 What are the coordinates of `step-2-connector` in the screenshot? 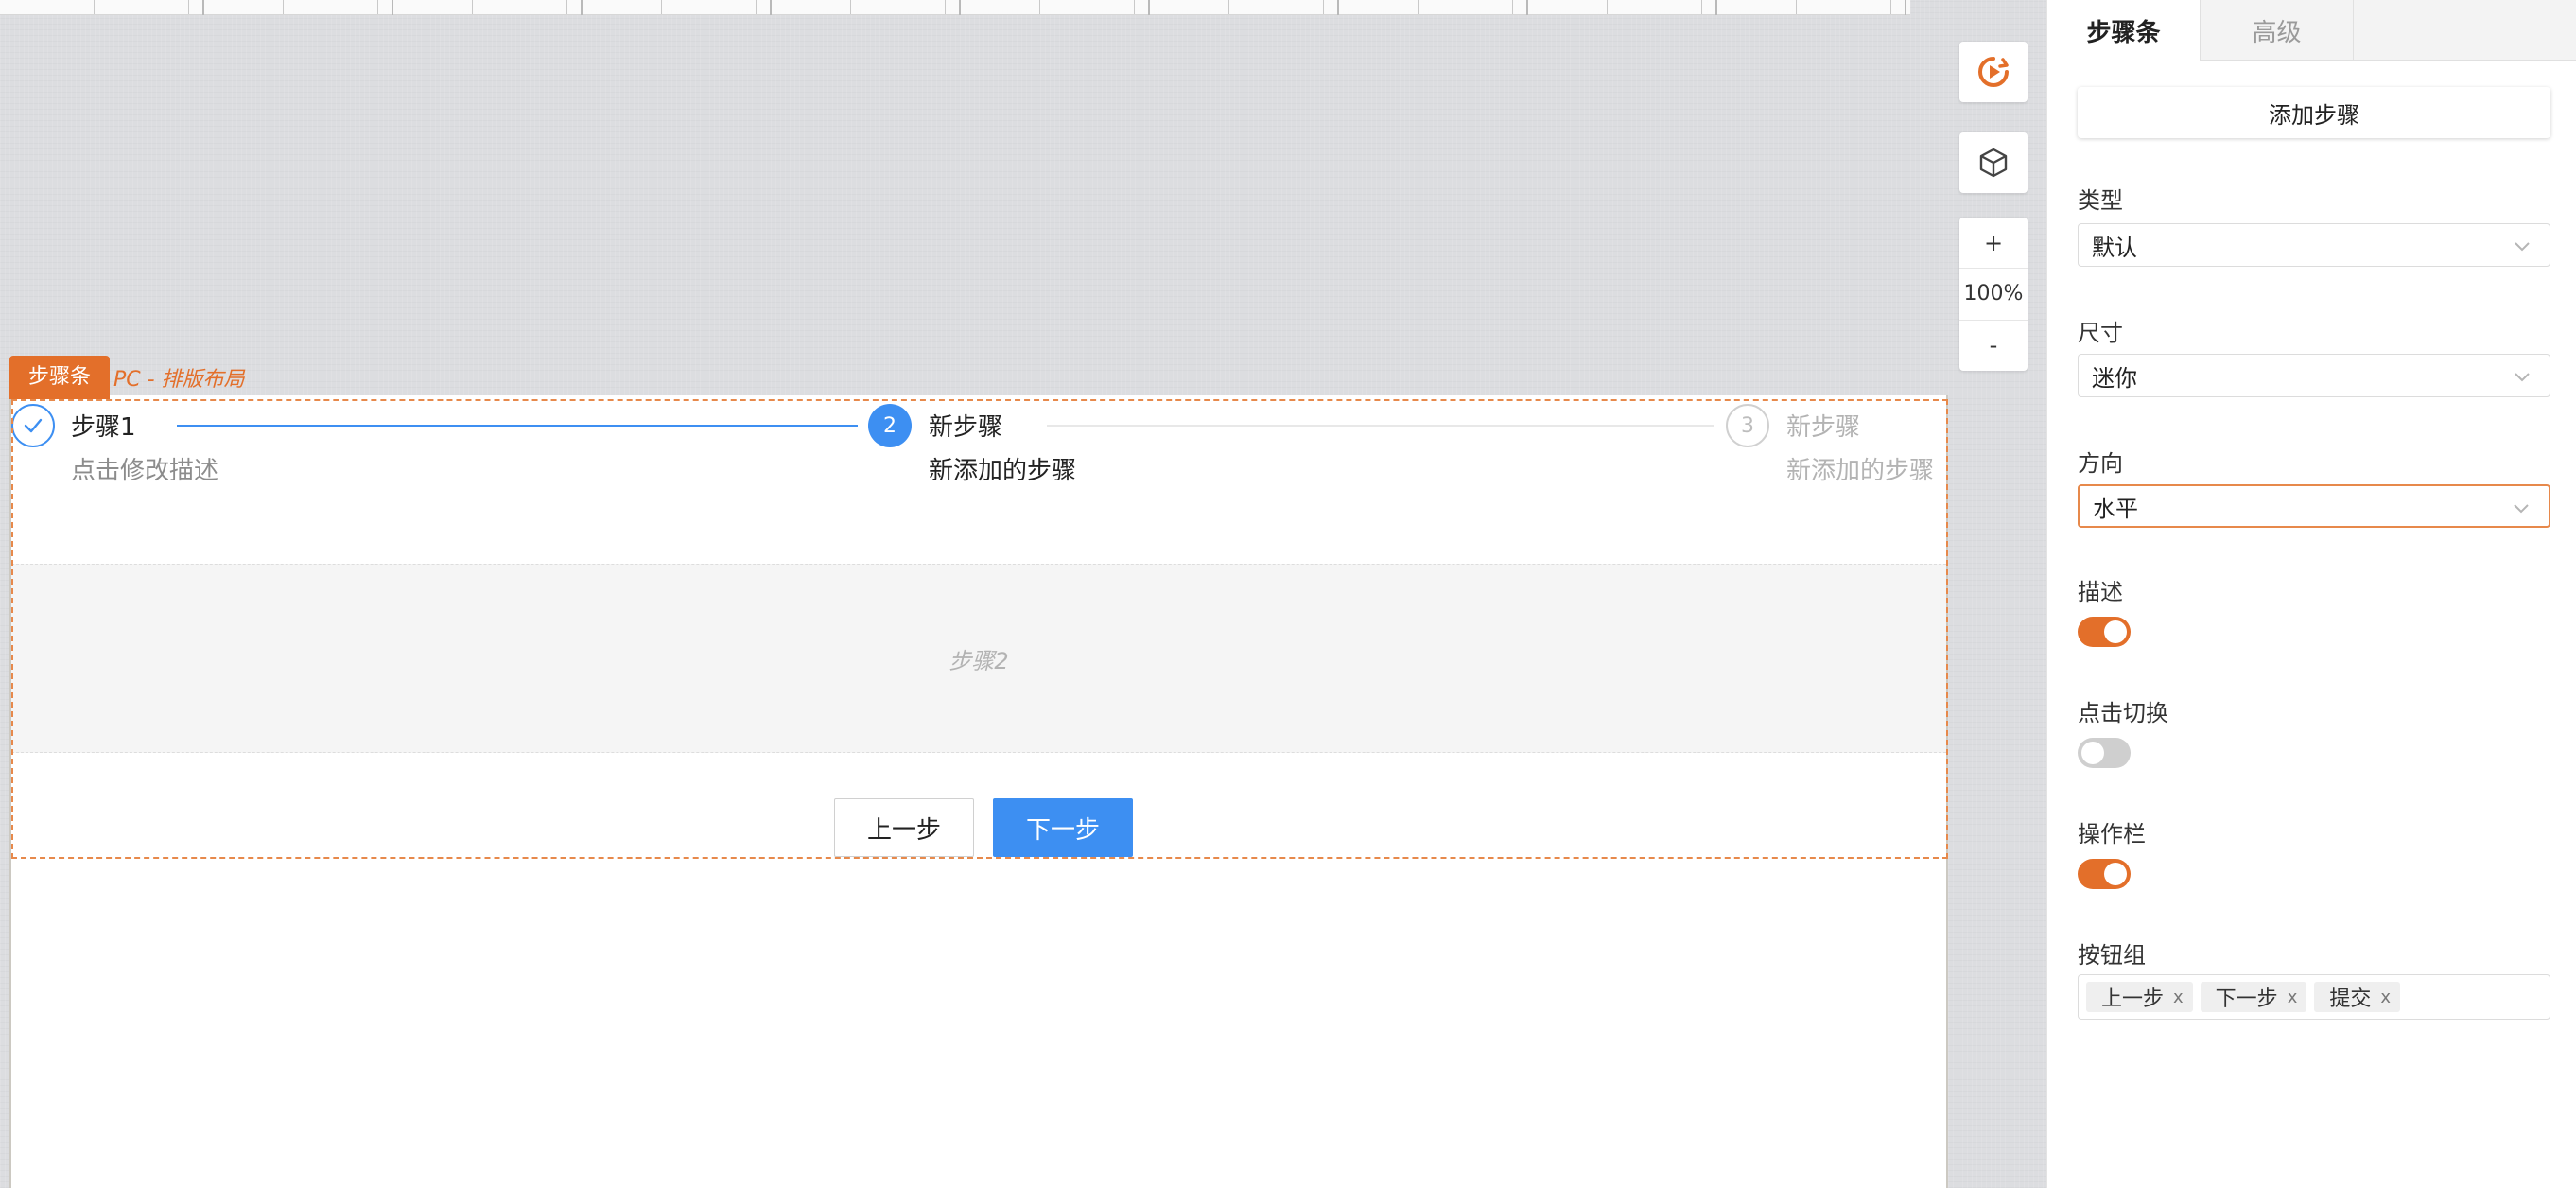 It's located at (1380, 426).